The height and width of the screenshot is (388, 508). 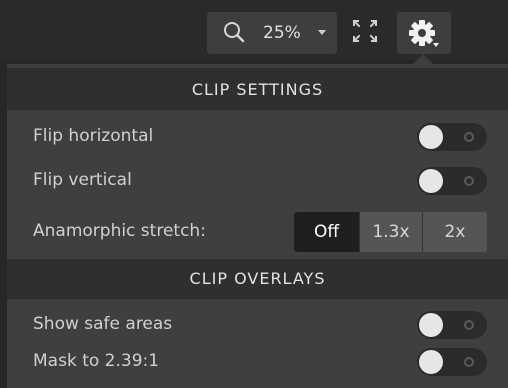 I want to click on anamorphic-stretch-label: Anamorphic stretch:, so click(x=119, y=231).